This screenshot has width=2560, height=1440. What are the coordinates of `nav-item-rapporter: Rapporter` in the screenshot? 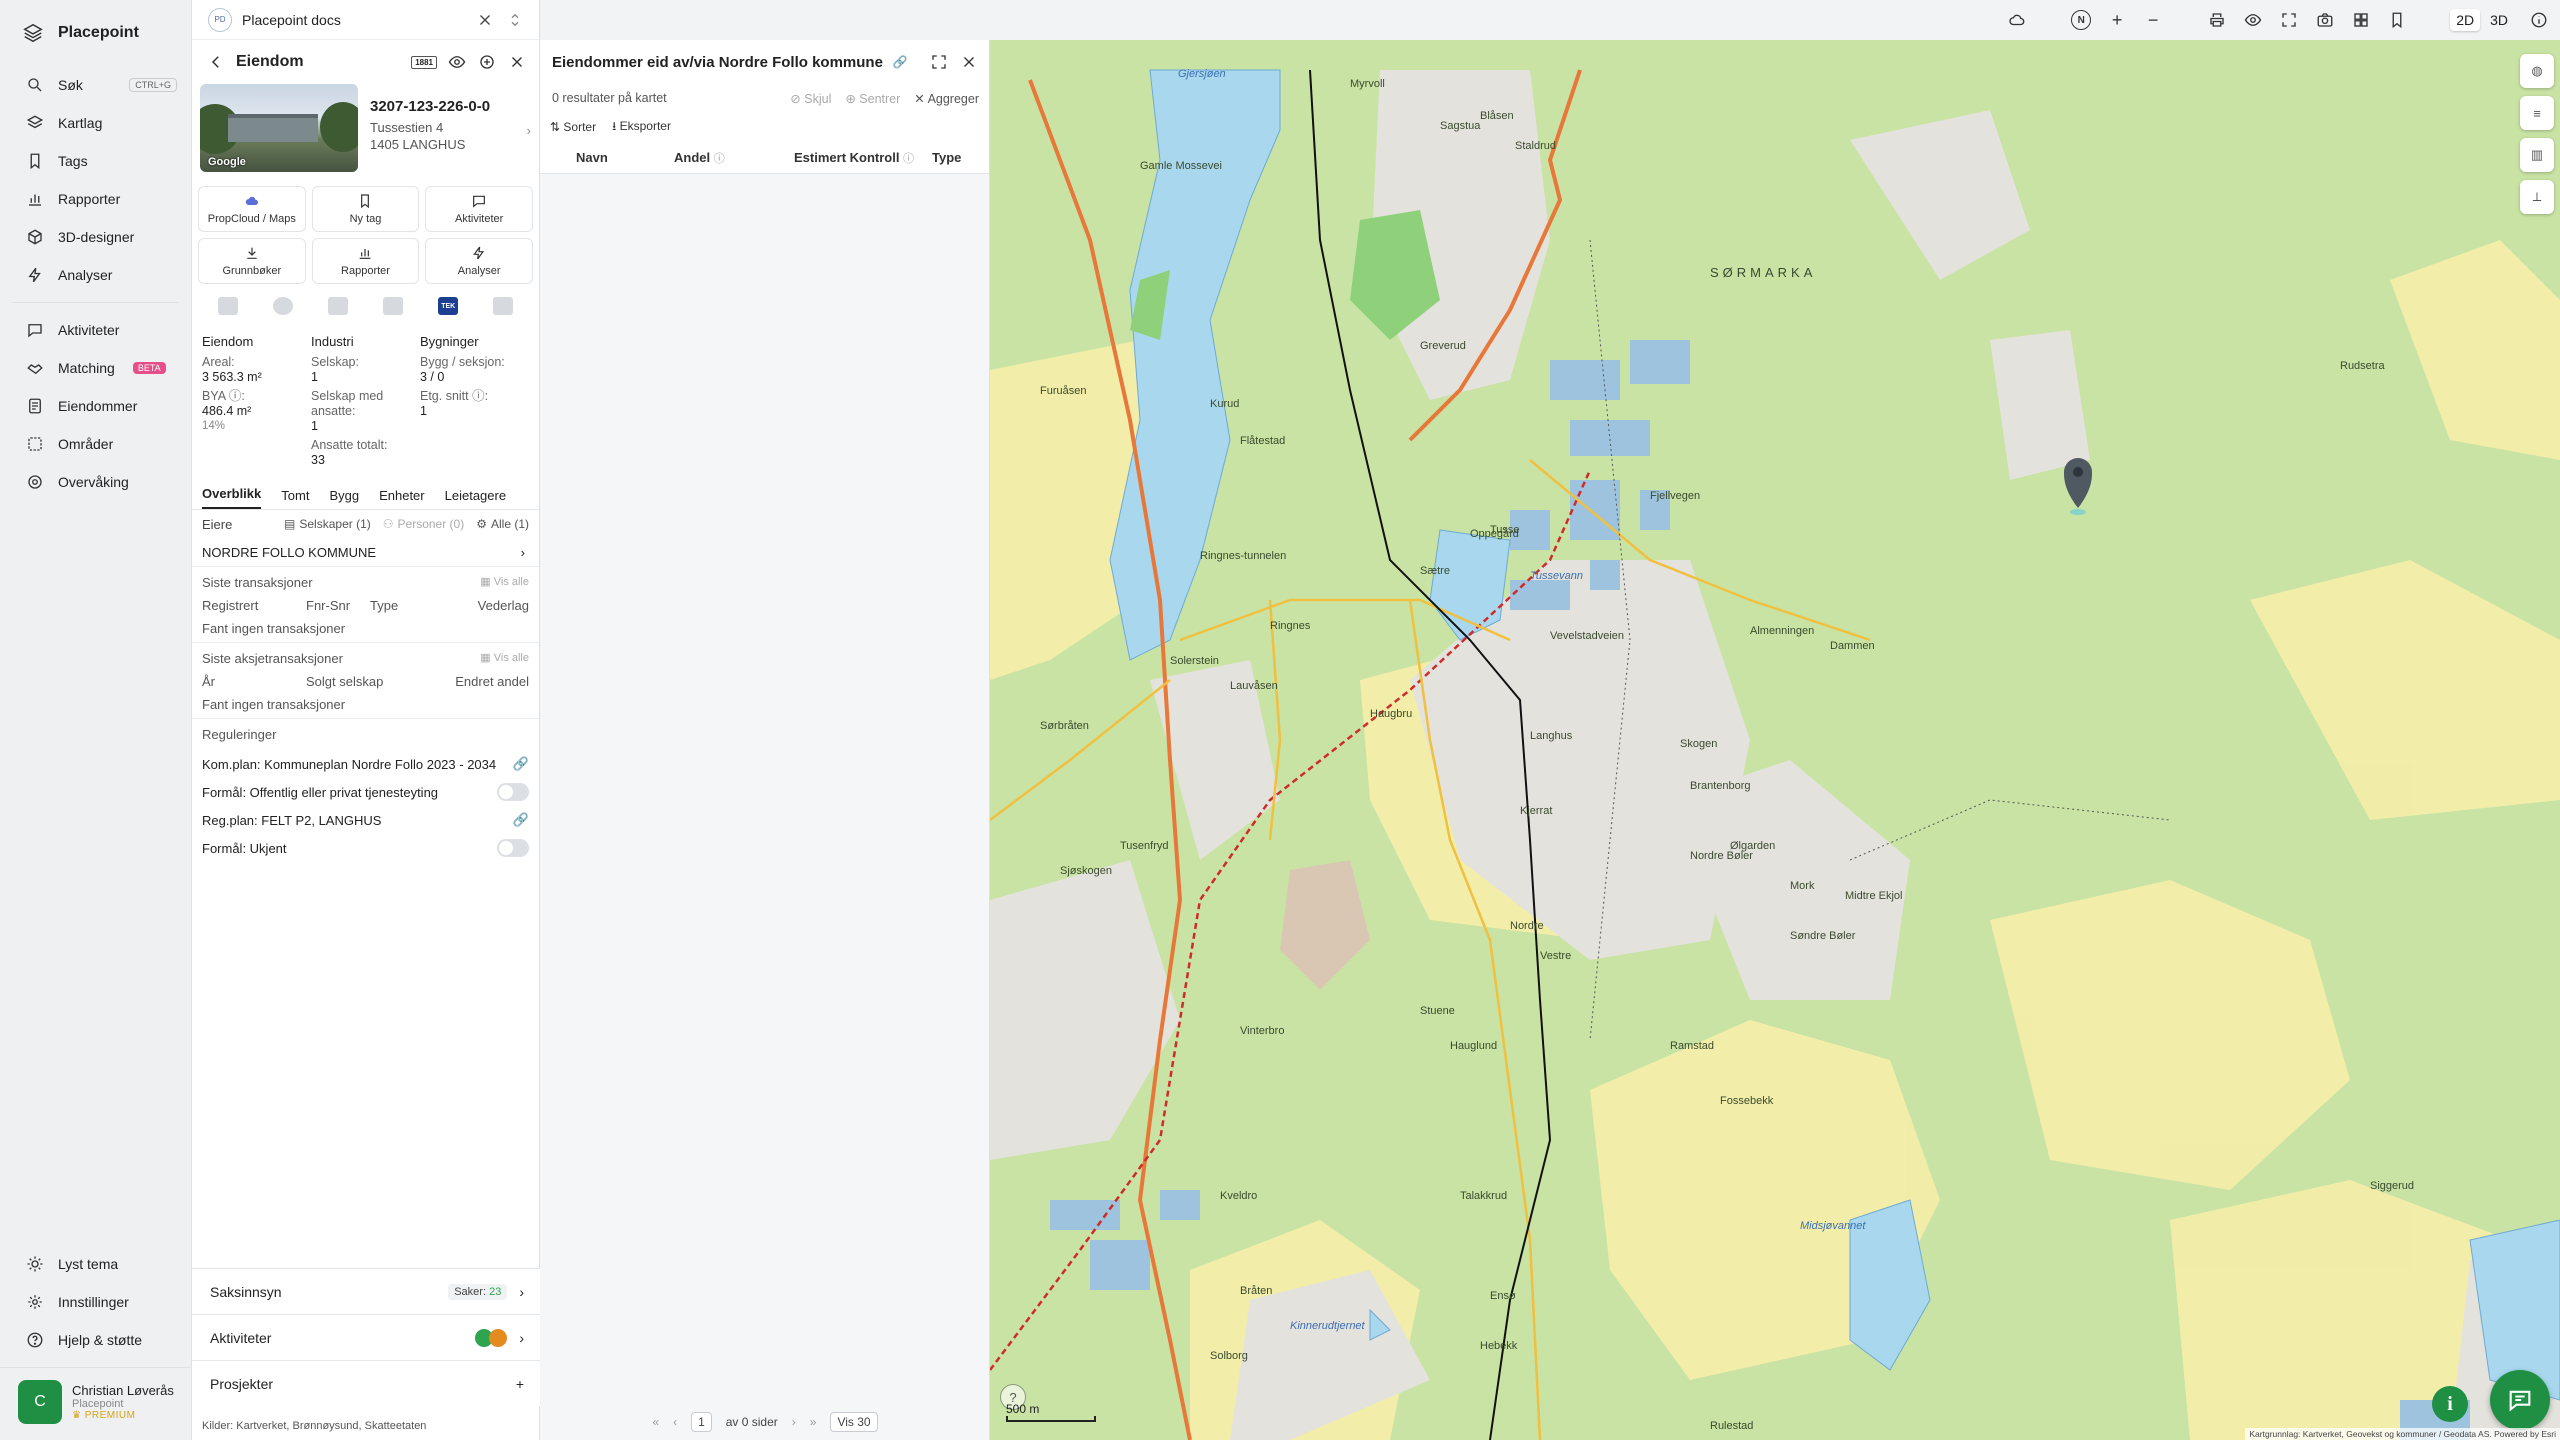 It's located at (95, 199).